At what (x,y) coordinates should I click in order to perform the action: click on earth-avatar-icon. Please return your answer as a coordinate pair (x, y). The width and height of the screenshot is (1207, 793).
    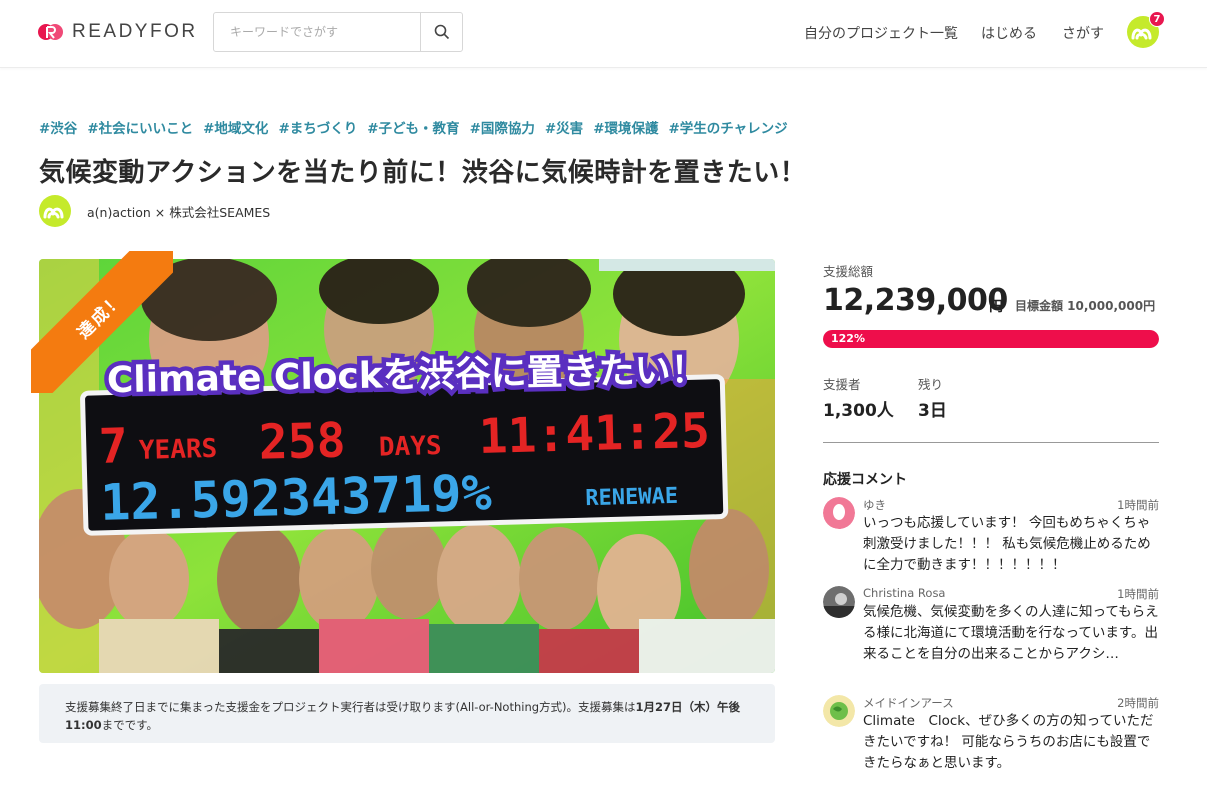
    Looking at the image, I should click on (839, 711).